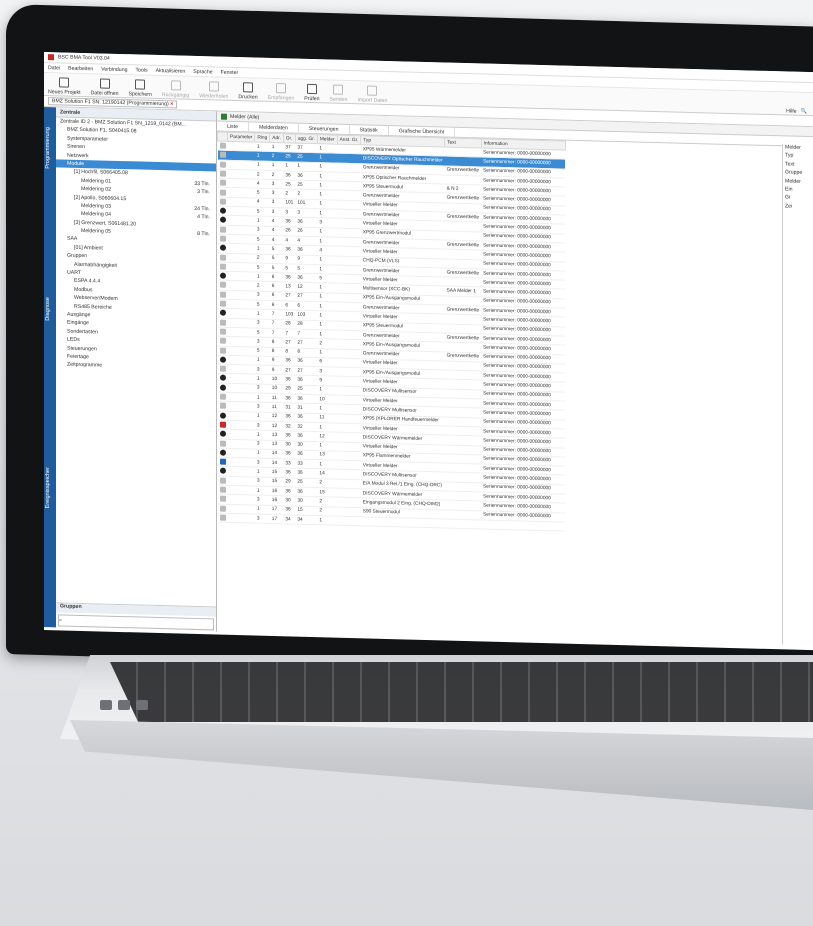 This screenshot has height=926, width=813. What do you see at coordinates (276, 240) in the screenshot?
I see `cell-adr: 4` at bounding box center [276, 240].